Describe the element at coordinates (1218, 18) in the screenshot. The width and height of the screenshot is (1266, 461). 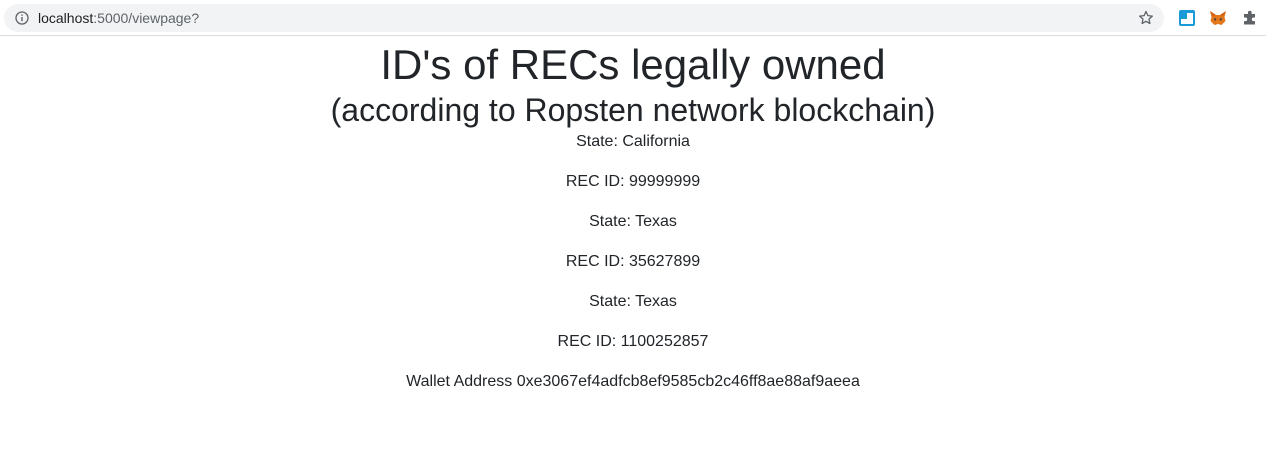
I see `metamask-fox-icon` at that location.